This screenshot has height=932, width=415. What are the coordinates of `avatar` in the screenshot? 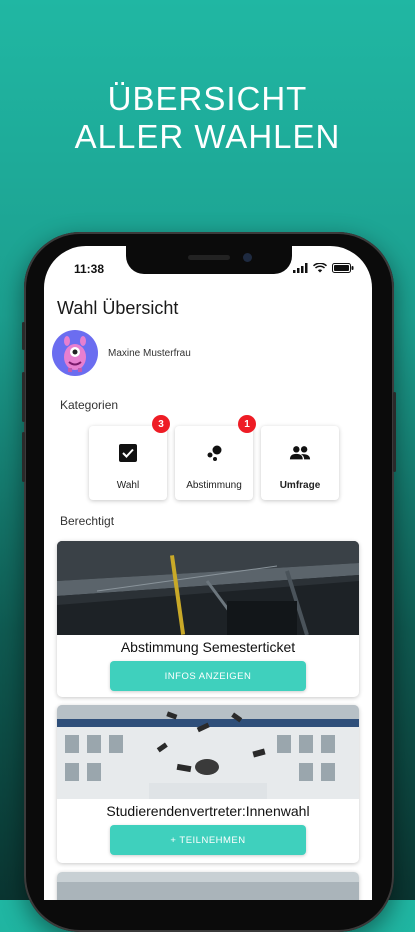 It's located at (75, 353).